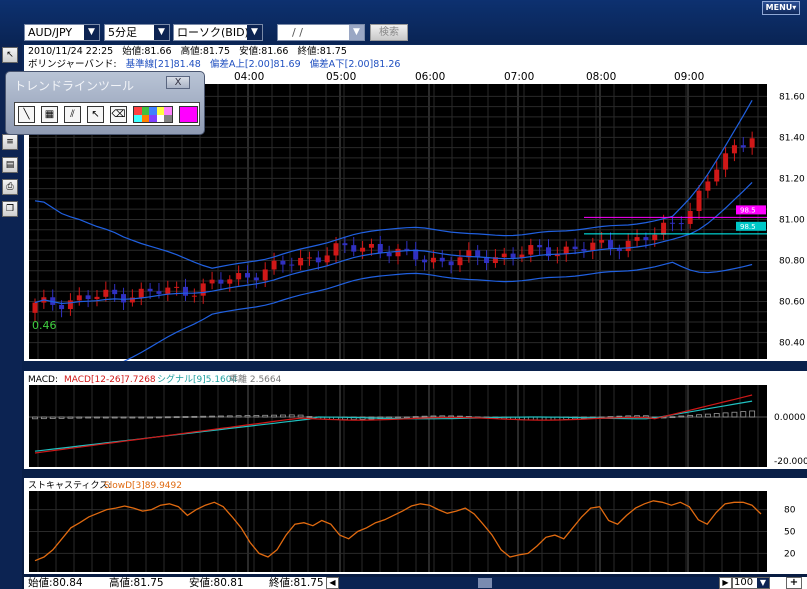 The height and width of the screenshot is (589, 807). Describe the element at coordinates (55, 583) in the screenshot. I see `status-open: 始値:80.84` at that location.